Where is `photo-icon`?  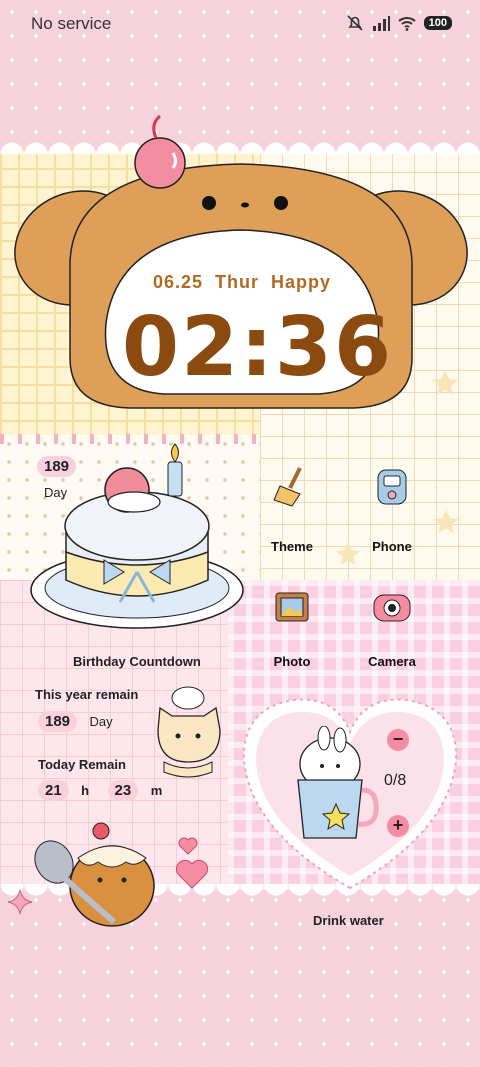 photo-icon is located at coordinates (292, 607).